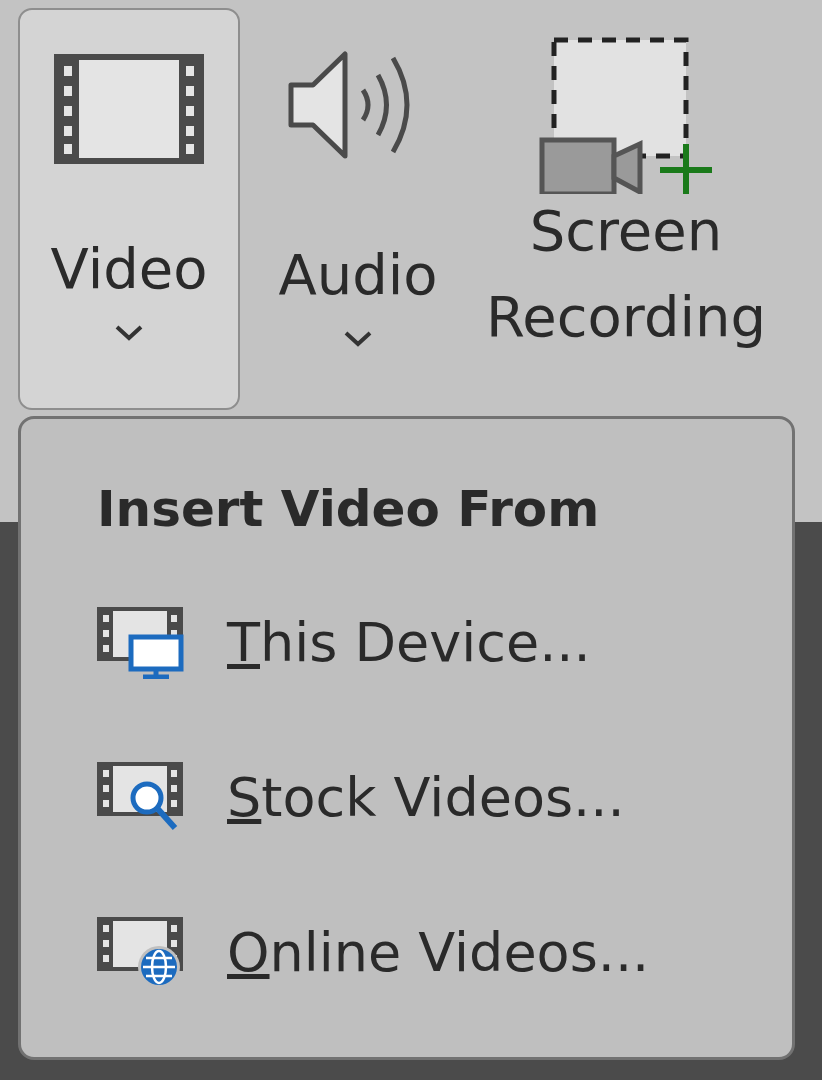 This screenshot has height=1080, width=822. I want to click on video-button: Video, so click(129, 209).